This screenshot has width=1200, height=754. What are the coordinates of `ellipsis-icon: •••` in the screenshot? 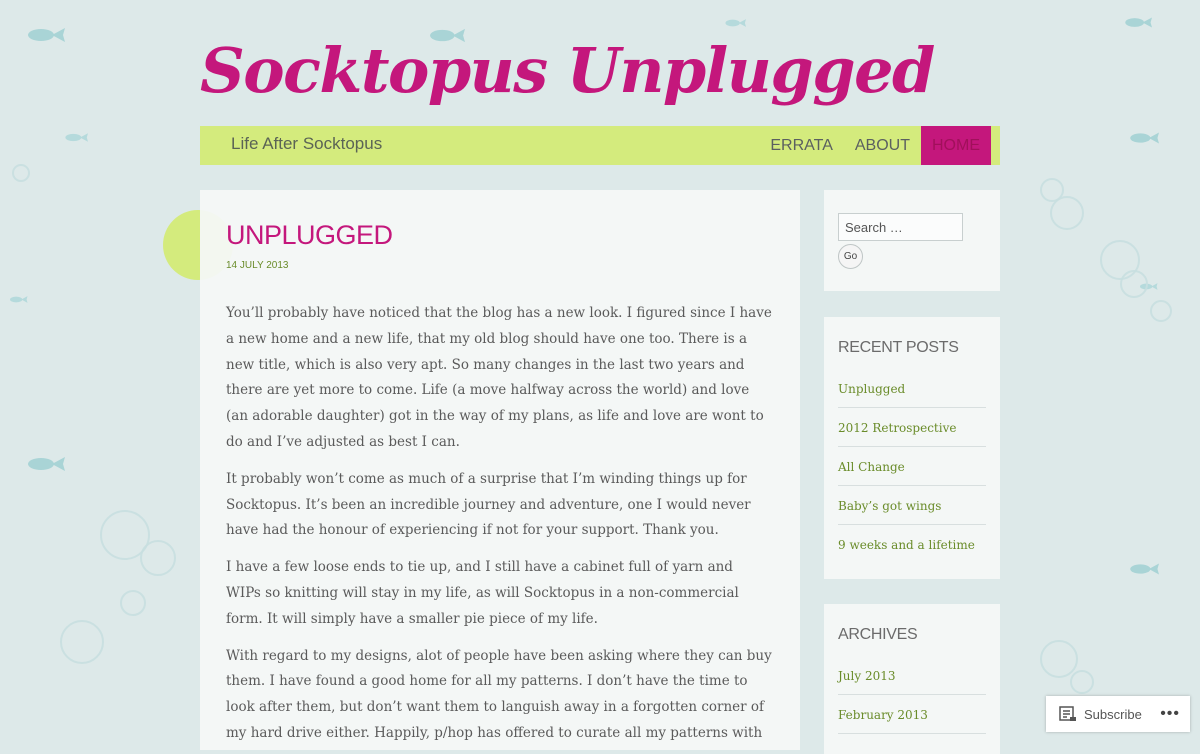 It's located at (1170, 714).